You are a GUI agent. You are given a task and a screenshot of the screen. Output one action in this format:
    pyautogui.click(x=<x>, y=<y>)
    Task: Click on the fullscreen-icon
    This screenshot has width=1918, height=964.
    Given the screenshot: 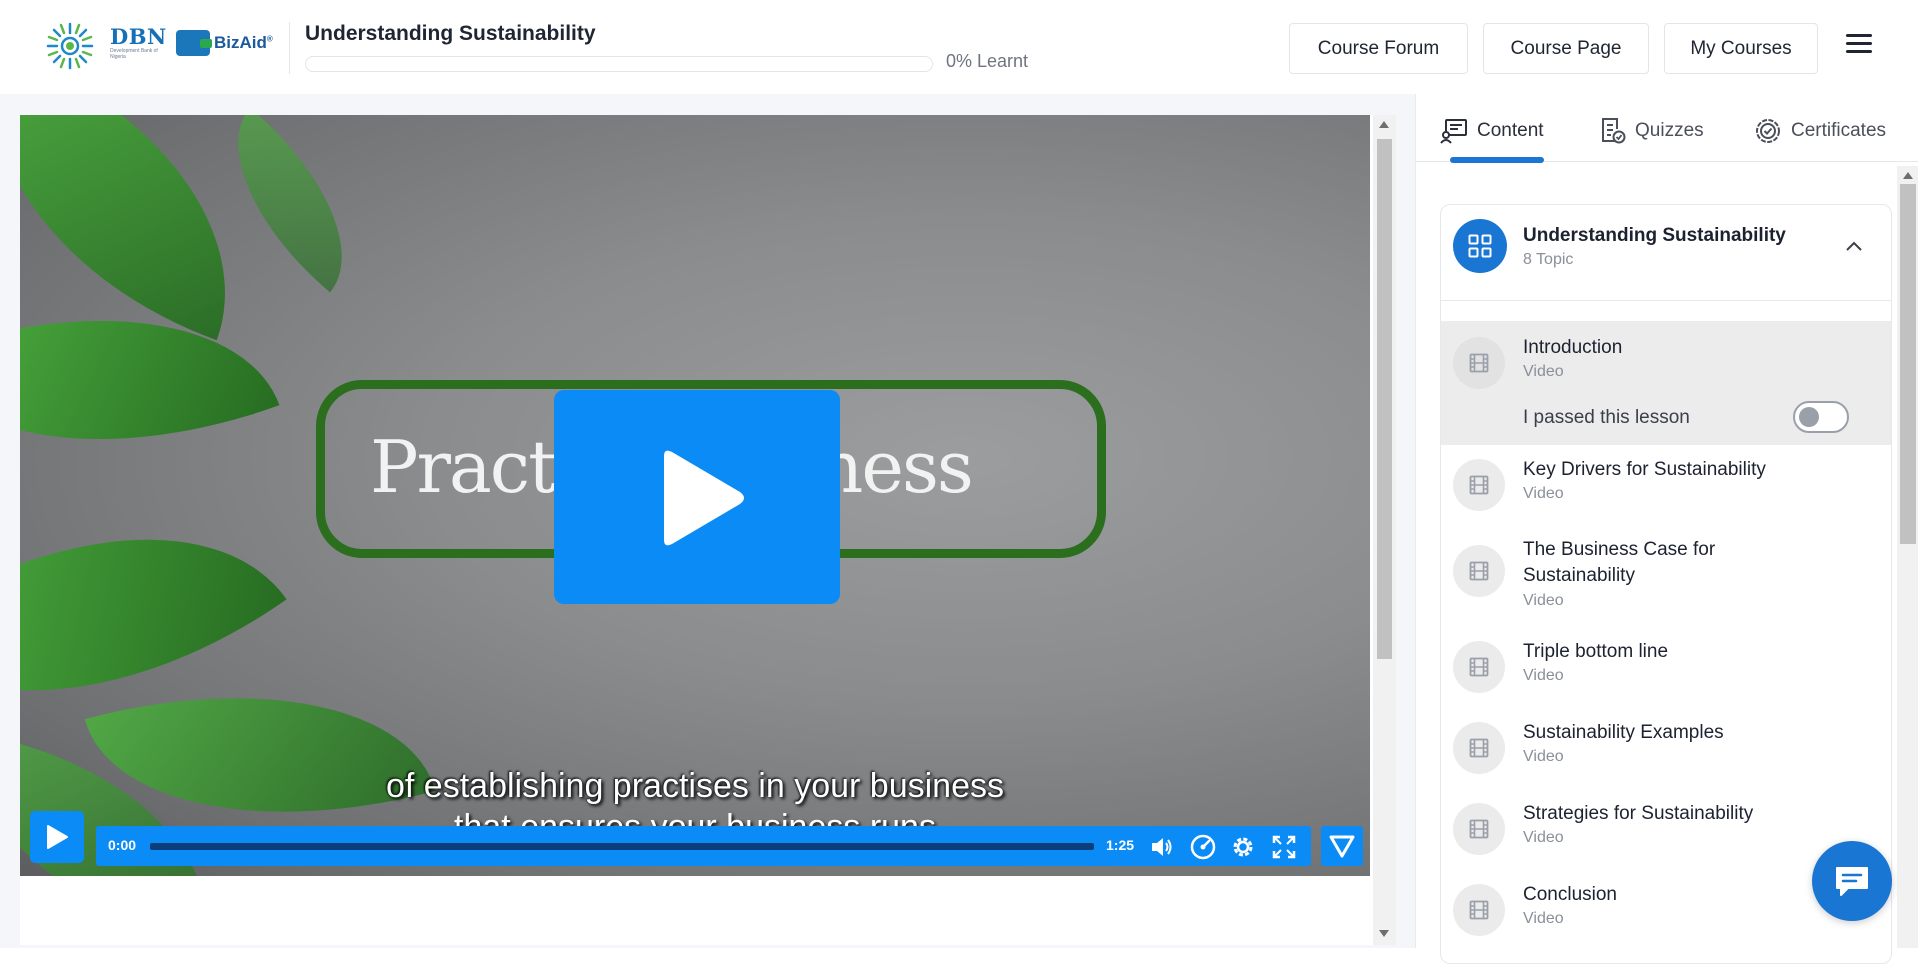 What is the action you would take?
    pyautogui.click(x=1284, y=847)
    